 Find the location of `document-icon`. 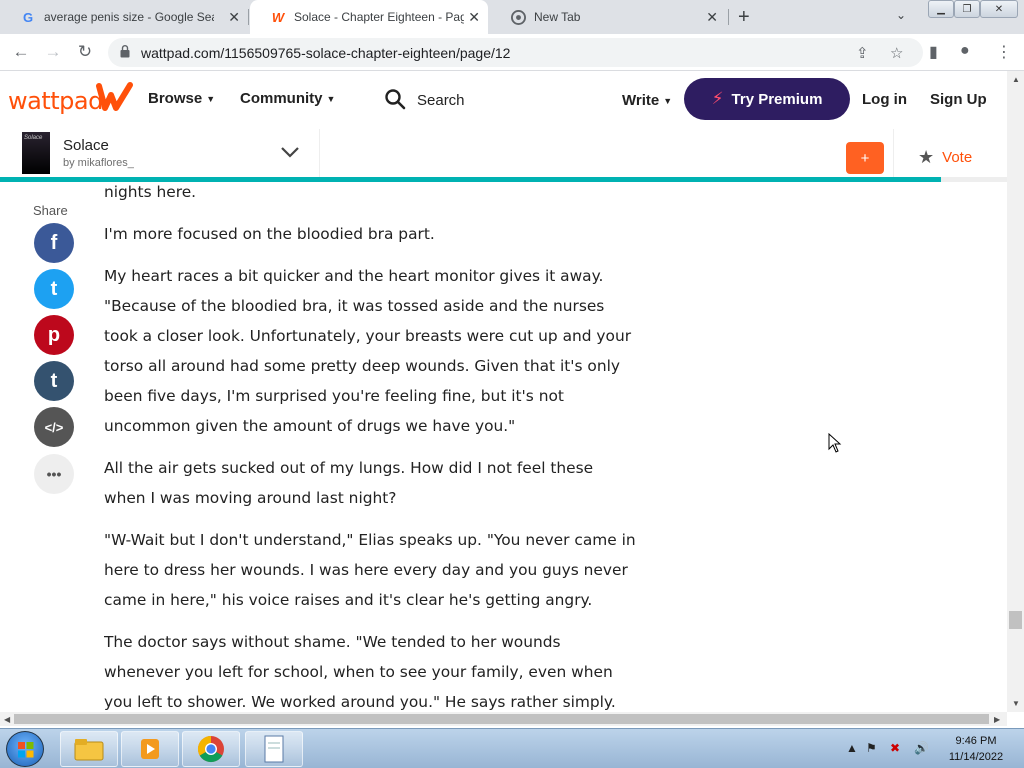

document-icon is located at coordinates (274, 749).